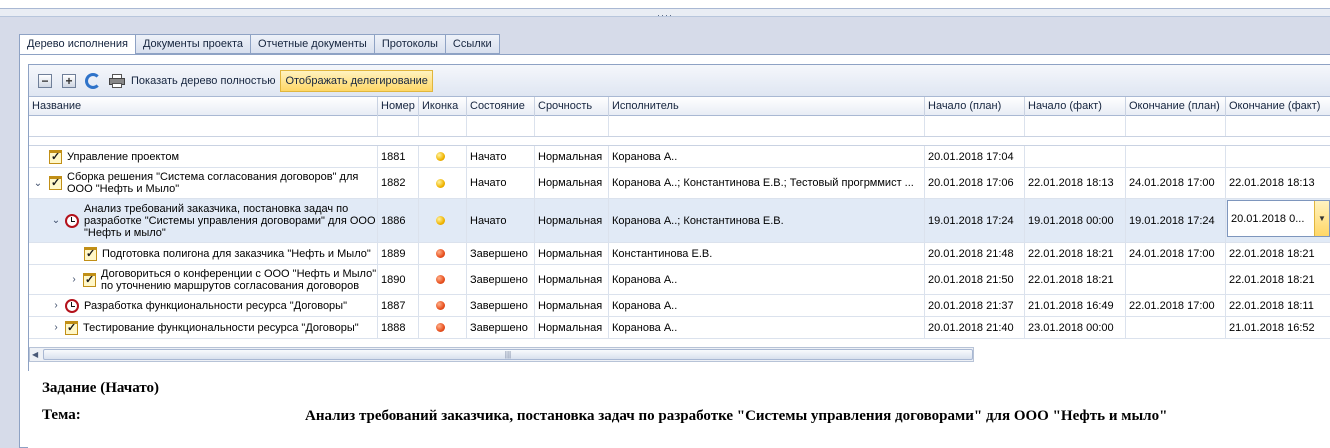 The width and height of the screenshot is (1330, 448). Describe the element at coordinates (77, 44) in the screenshot. I see `tab-execution-tree: Дерево исполнения` at that location.